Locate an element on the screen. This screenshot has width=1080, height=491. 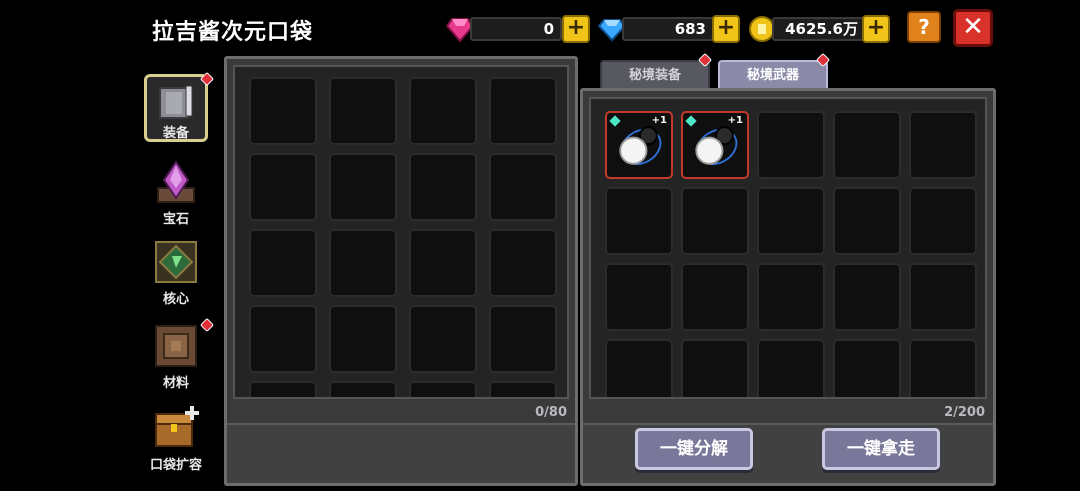
coins-value: 4625.6万 is located at coordinates (821, 29).